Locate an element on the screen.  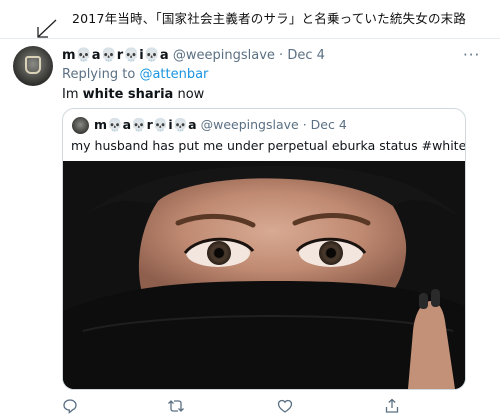
reply-prefix: Replying to is located at coordinates (101, 74).